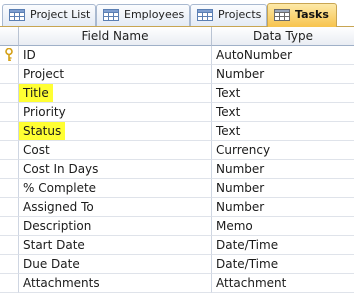 The width and height of the screenshot is (354, 297). Describe the element at coordinates (240, 14) in the screenshot. I see `tab-label: Projects` at that location.